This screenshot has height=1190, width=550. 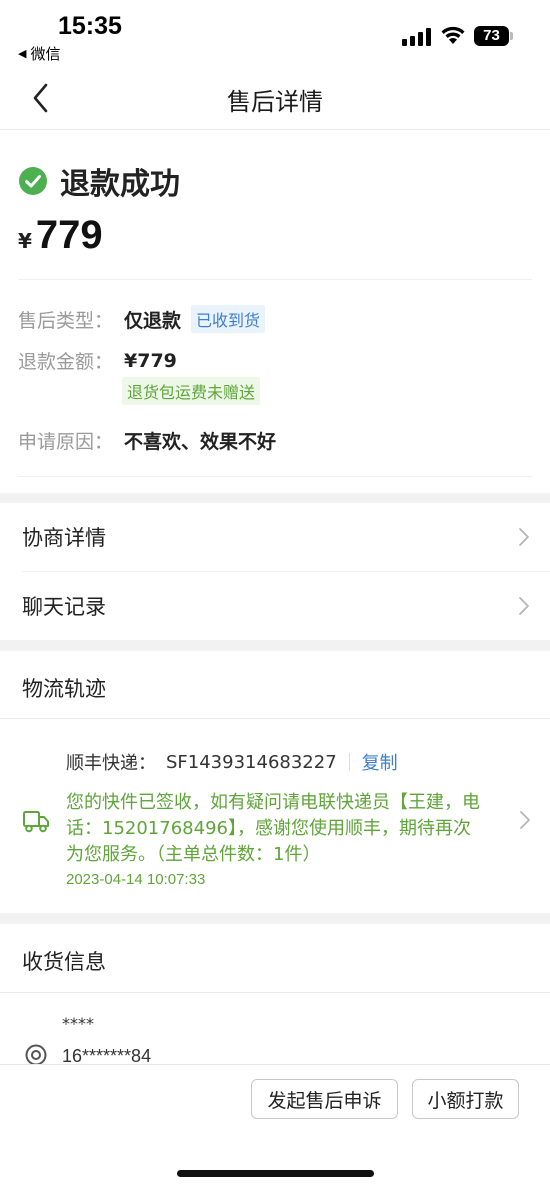 I want to click on cellular-signal-icon, so click(x=416, y=37).